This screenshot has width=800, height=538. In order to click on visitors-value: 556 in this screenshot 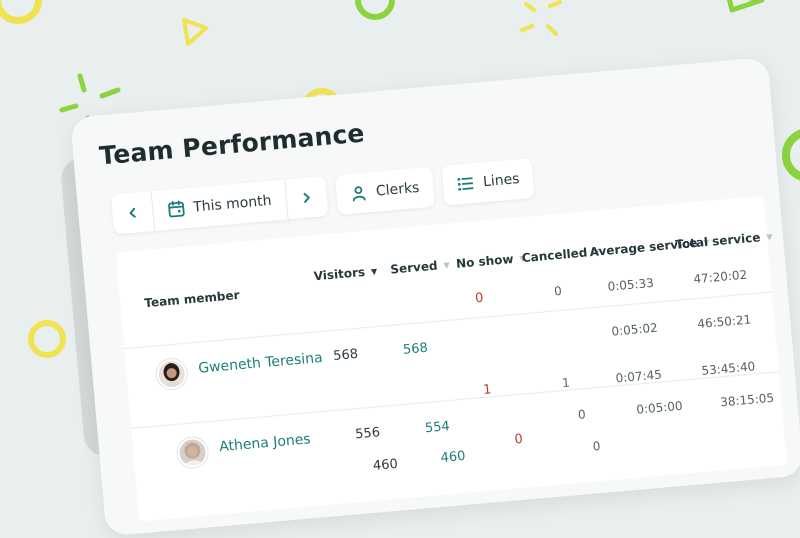, I will do `click(367, 434)`.